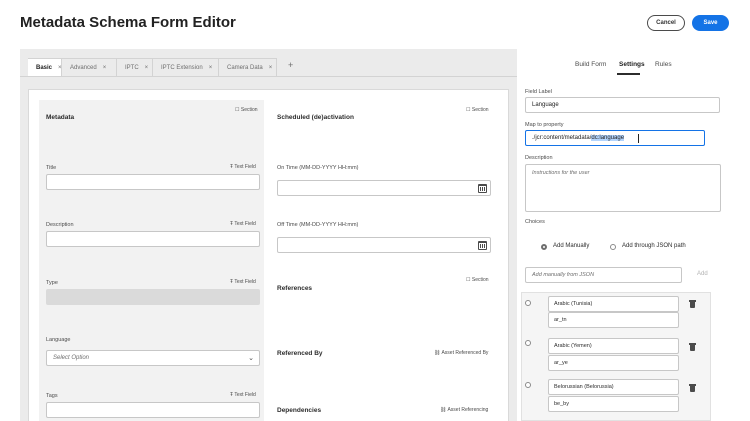 The height and width of the screenshot is (421, 750). Describe the element at coordinates (571, 246) in the screenshot. I see `add-manually-label: Add Manually` at that location.